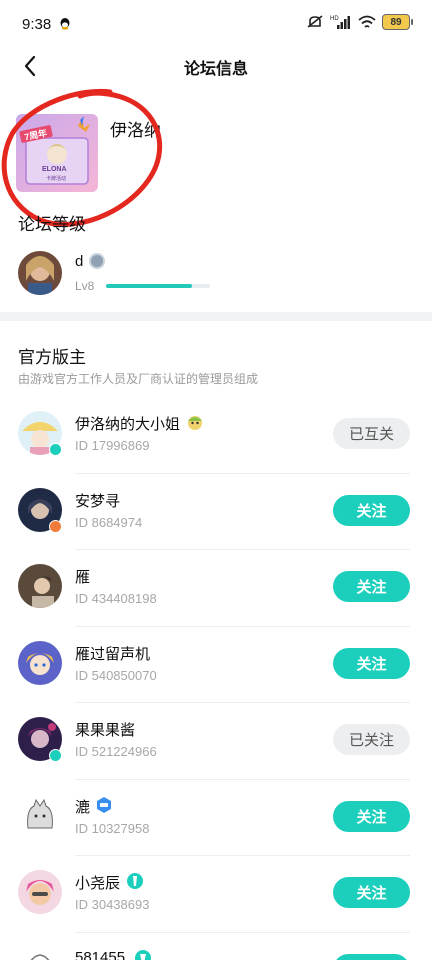 Image resolution: width=432 pixels, height=960 pixels. I want to click on moderator-id: ID 8684974, so click(109, 522).